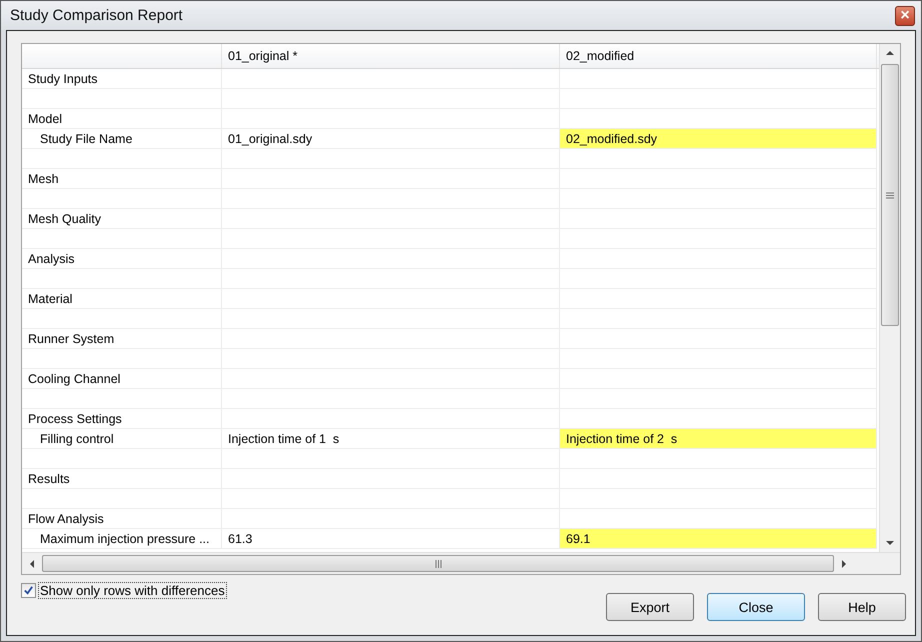 The width and height of the screenshot is (922, 642). I want to click on row-label: Model, so click(122, 119).